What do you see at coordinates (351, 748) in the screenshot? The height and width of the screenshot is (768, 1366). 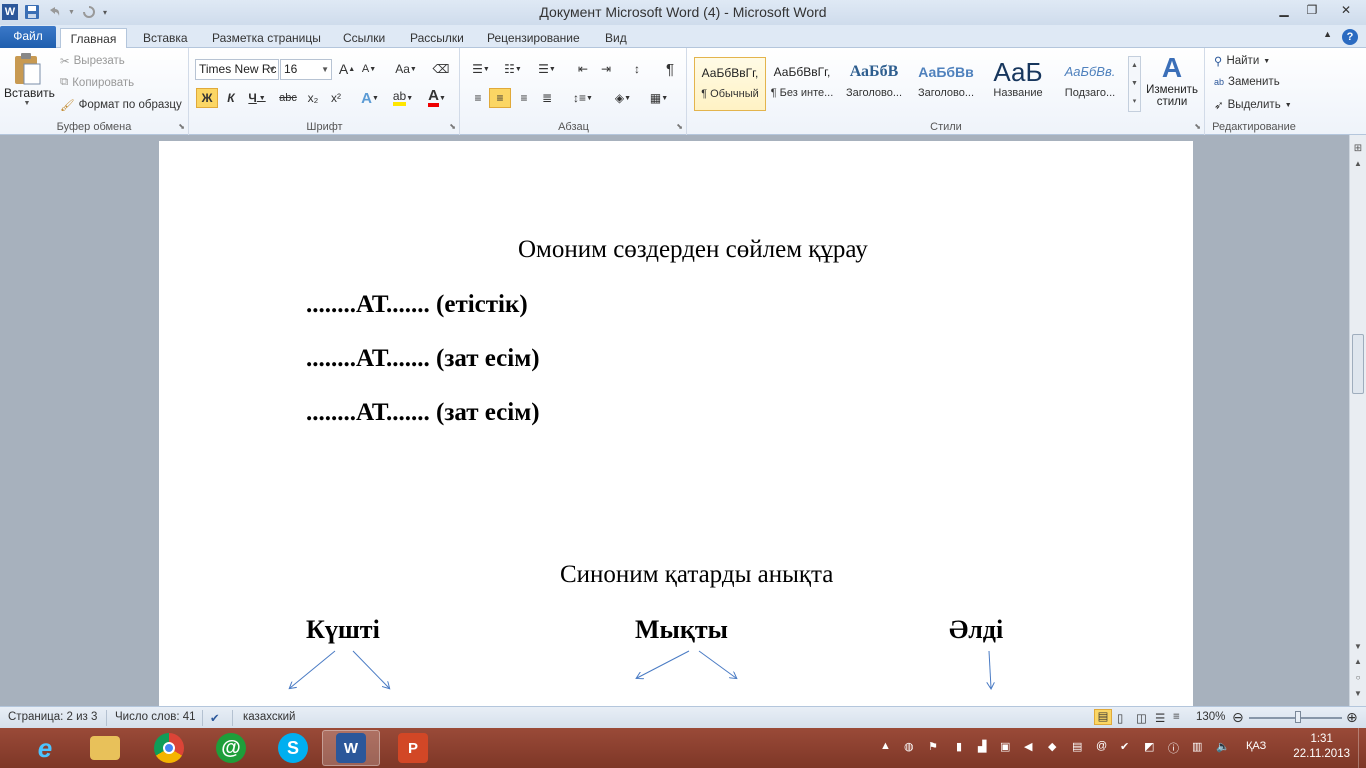 I see `taskbar-word: W` at bounding box center [351, 748].